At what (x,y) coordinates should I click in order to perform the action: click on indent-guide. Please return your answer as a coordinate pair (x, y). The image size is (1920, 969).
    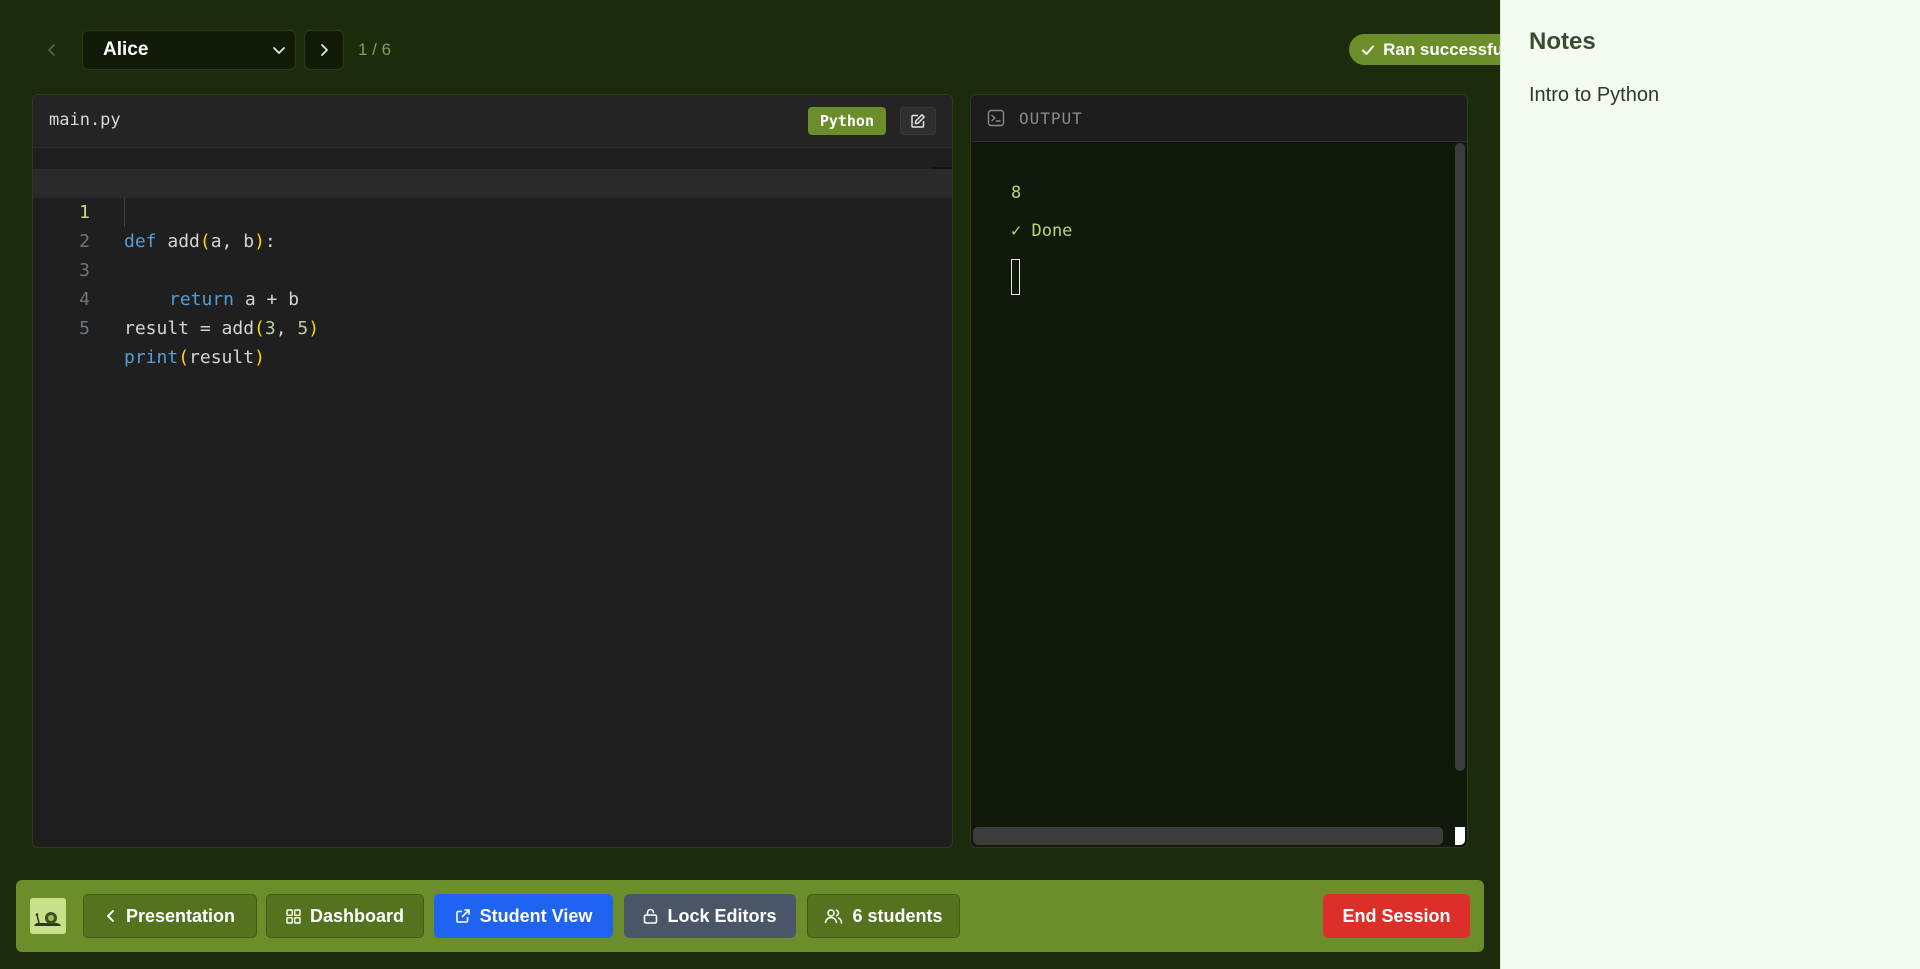
    Looking at the image, I should click on (124, 212).